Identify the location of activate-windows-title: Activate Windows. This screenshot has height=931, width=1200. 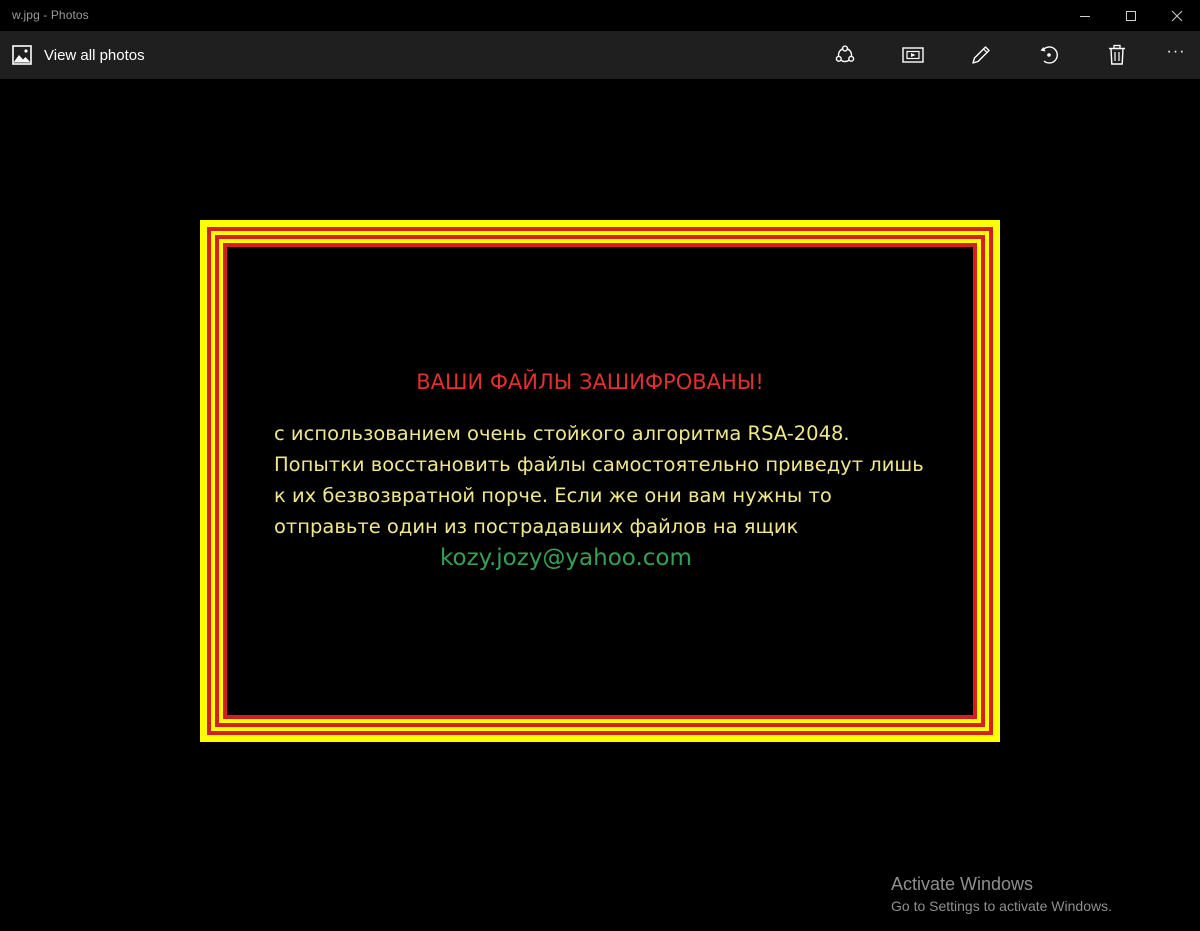
(962, 884).